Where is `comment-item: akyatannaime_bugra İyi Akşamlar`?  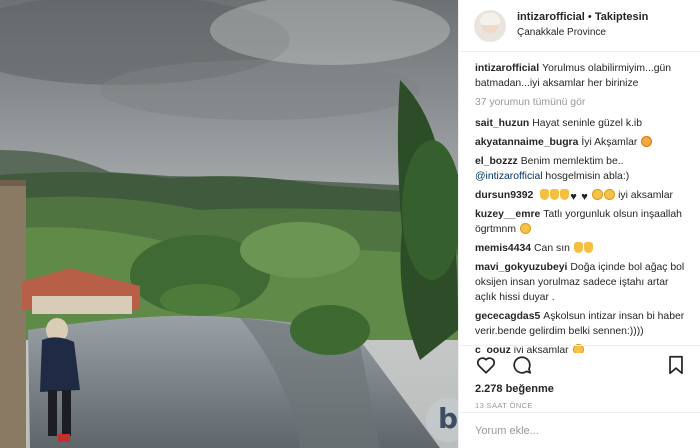
comment-item: akyatannaime_bugra İyi Akşamlar is located at coordinates (581, 142).